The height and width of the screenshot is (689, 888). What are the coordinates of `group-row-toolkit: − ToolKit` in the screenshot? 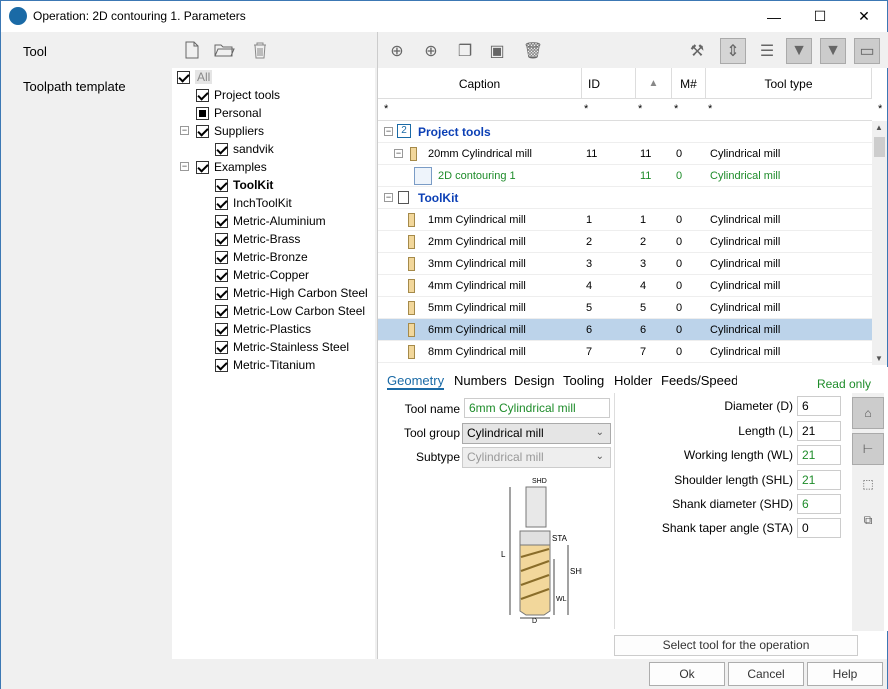 It's located at (625, 198).